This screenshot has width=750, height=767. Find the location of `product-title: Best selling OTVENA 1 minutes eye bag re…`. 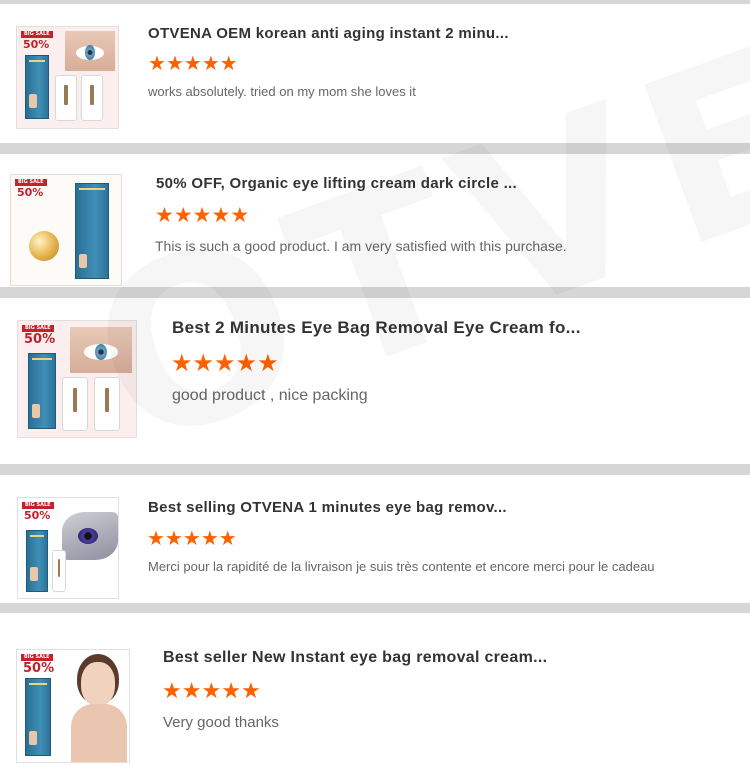

product-title: Best selling OTVENA 1 minutes eye bag re… is located at coordinates (327, 507).